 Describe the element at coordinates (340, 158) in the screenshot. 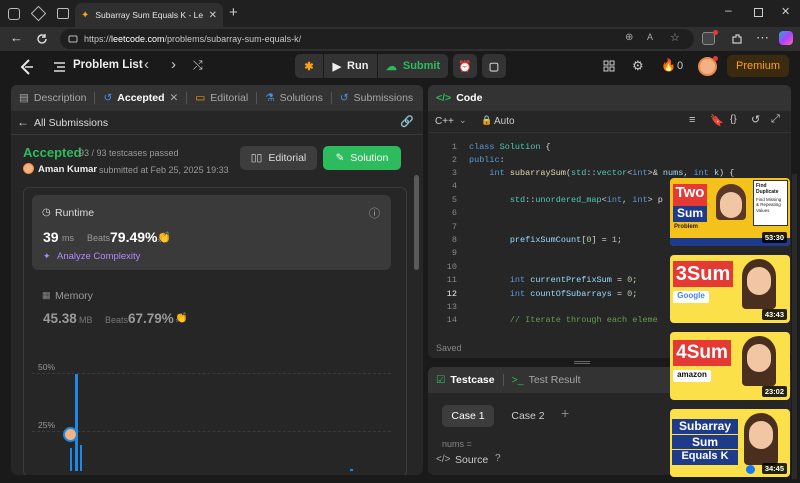

I see `edit-icon: ✎` at that location.